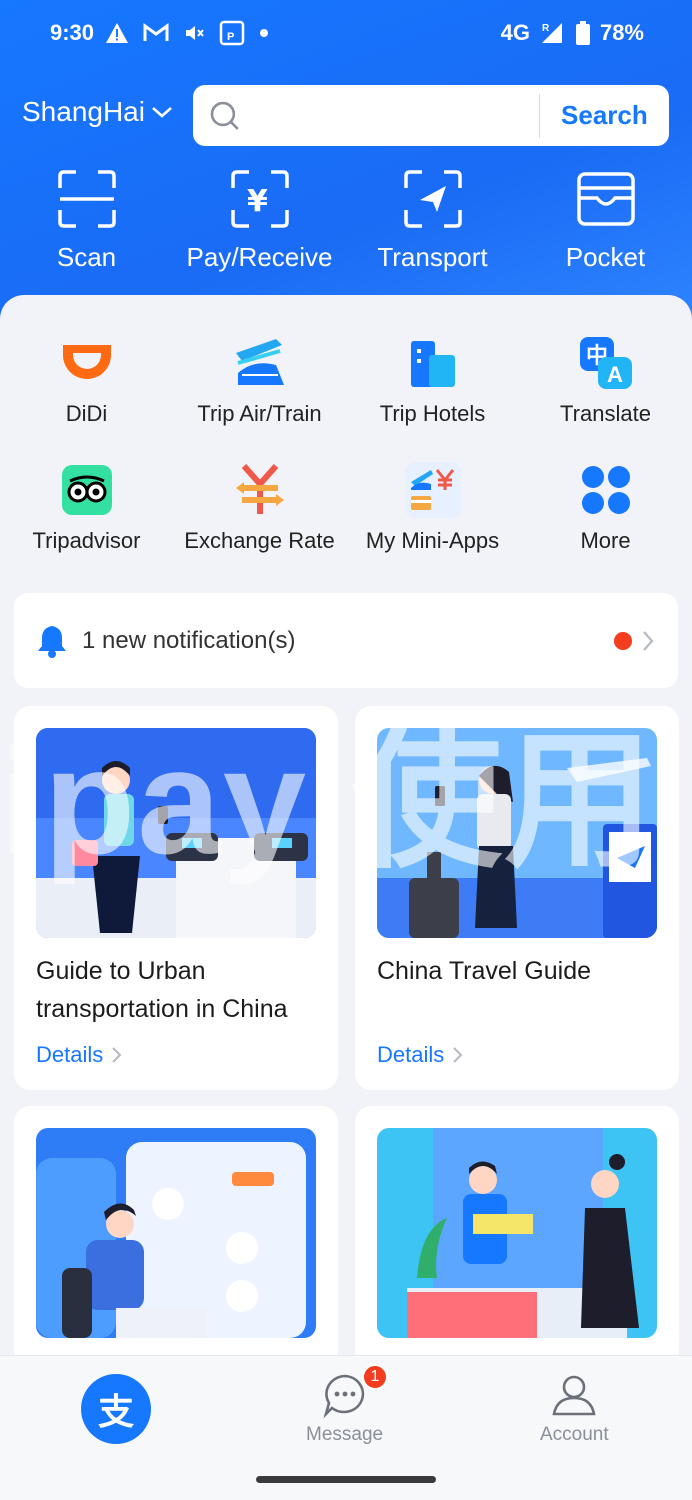 Image resolution: width=692 pixels, height=1500 pixels. I want to click on status-bar: 9:30 P 4G R 78%, so click(346, 35).